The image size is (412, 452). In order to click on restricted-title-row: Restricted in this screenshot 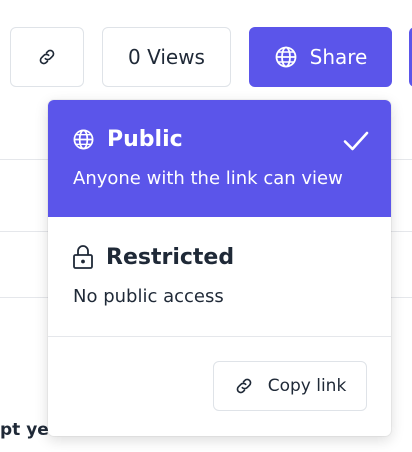, I will do `click(153, 257)`.